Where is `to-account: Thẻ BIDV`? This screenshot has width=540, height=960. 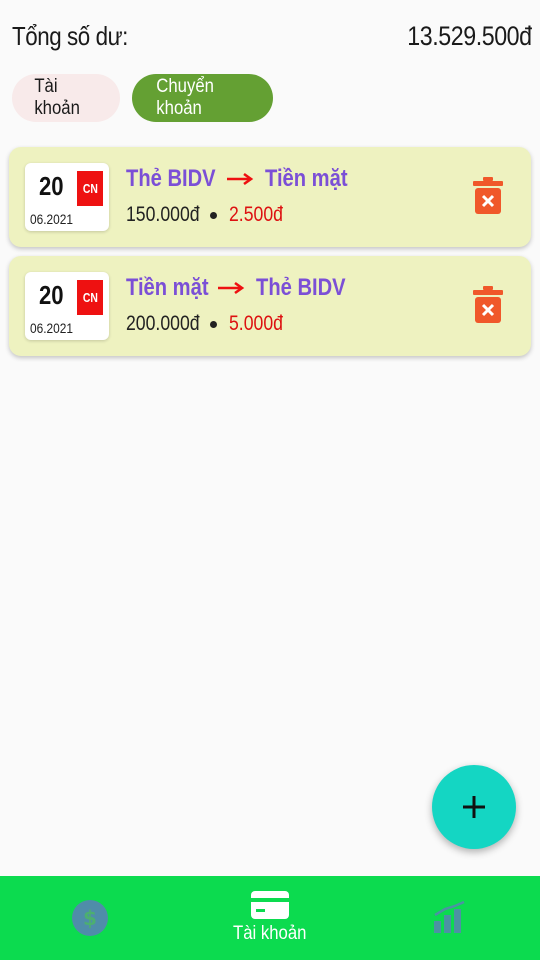
to-account: Thẻ BIDV is located at coordinates (301, 287).